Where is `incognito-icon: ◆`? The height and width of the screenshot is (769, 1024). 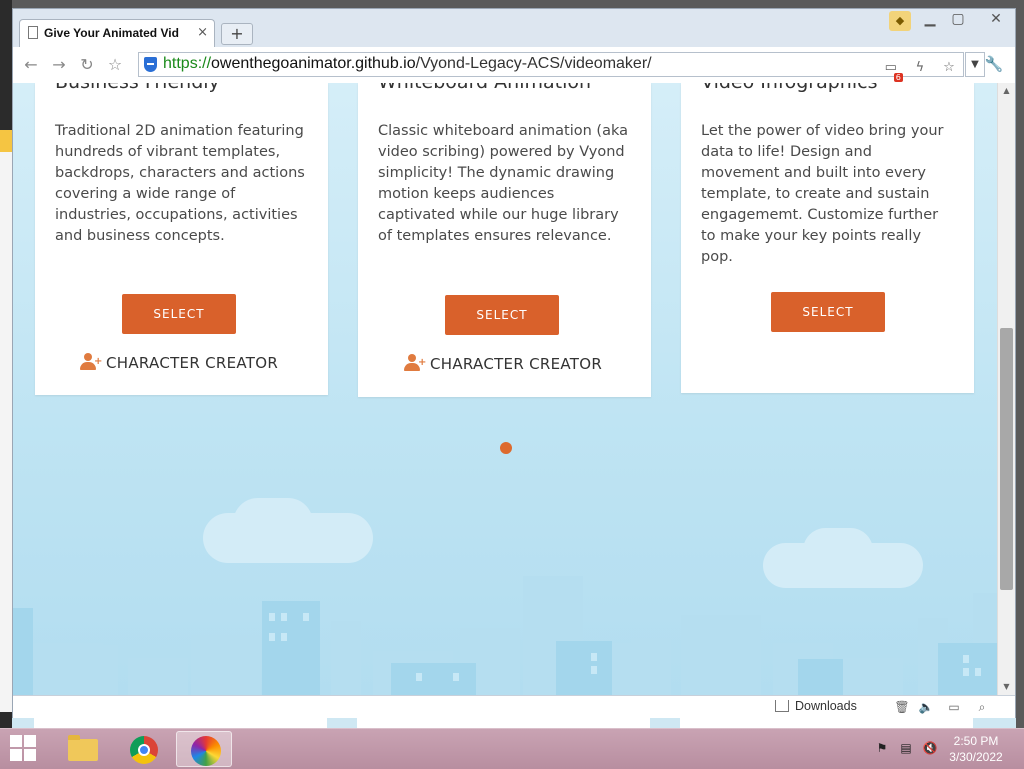 incognito-icon: ◆ is located at coordinates (900, 21).